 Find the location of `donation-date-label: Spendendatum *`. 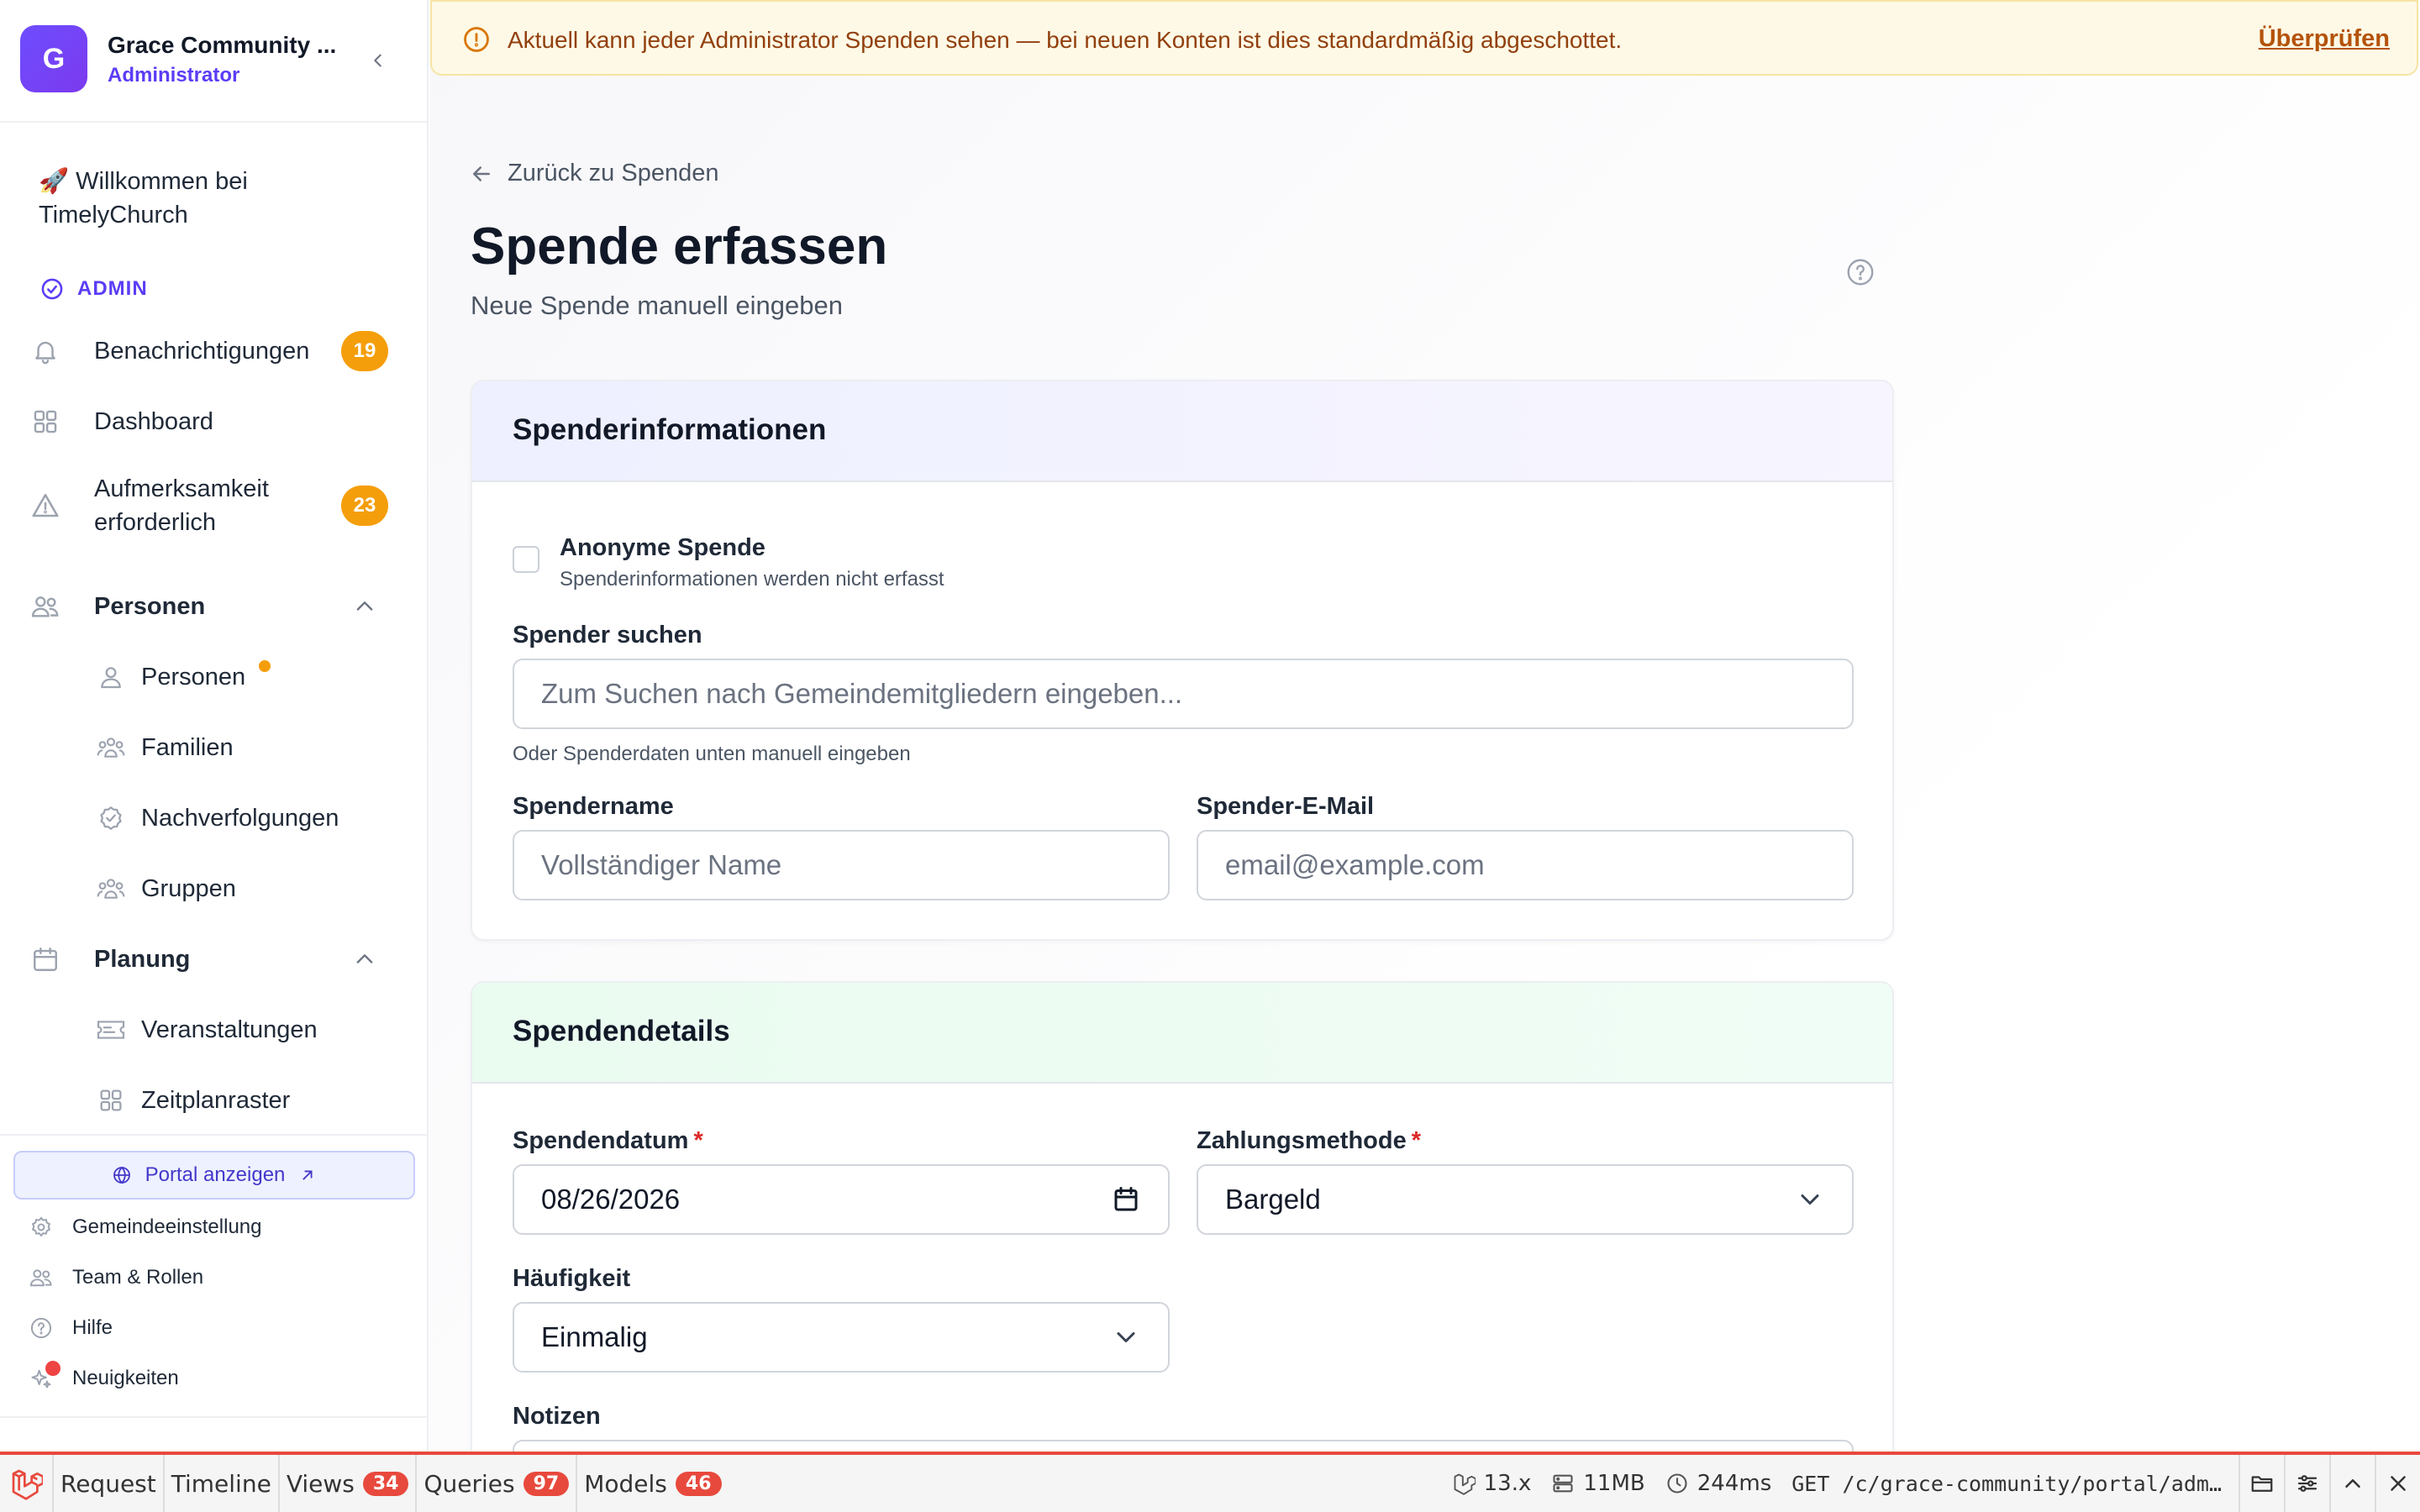

donation-date-label: Spendendatum * is located at coordinates (608, 1141).